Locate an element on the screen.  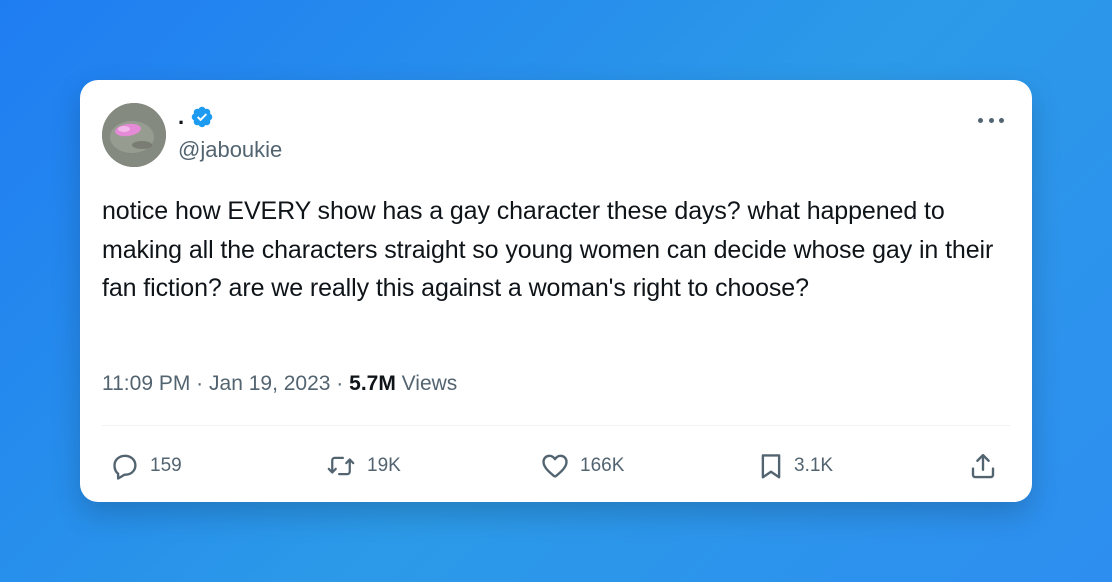
retweet-button: 19K is located at coordinates (362, 466).